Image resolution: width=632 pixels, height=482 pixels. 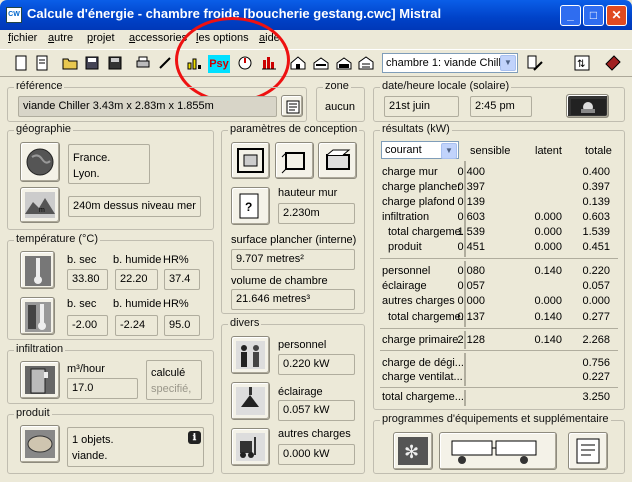 What do you see at coordinates (548, 317) in the screenshot?
I see `result-latent-value: 0.140` at bounding box center [548, 317].